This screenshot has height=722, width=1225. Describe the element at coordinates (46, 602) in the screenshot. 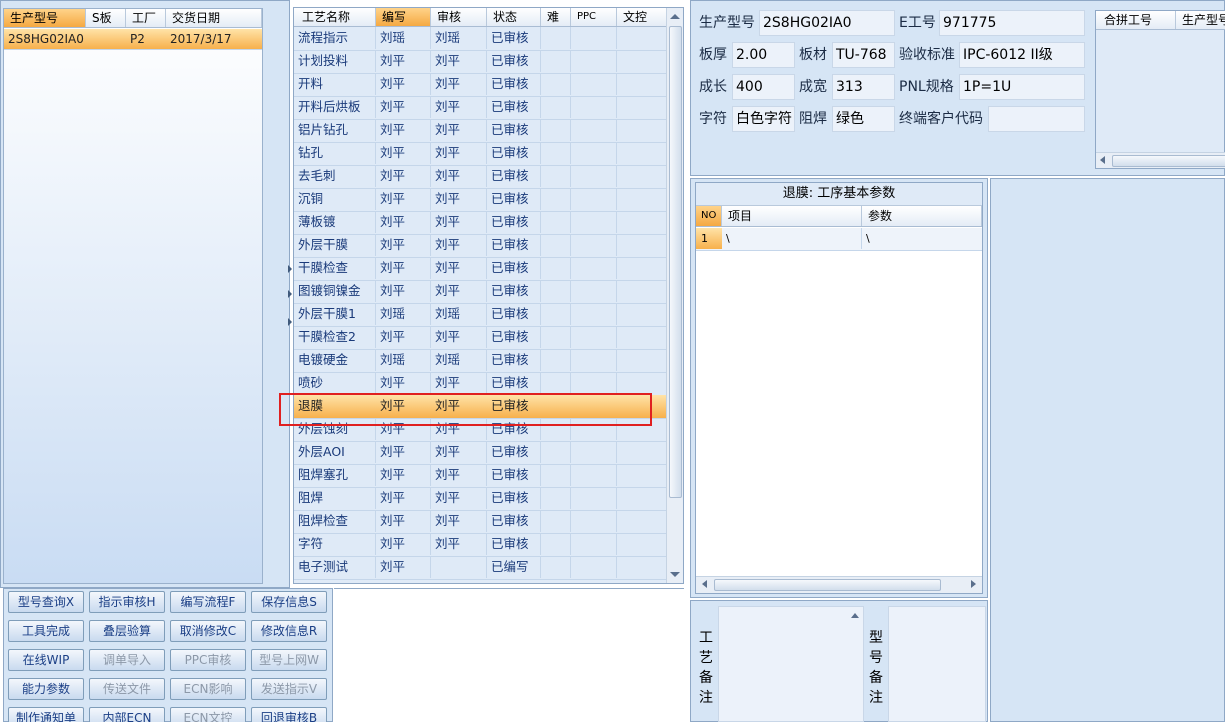

I see `action-button: 型号查询X` at that location.